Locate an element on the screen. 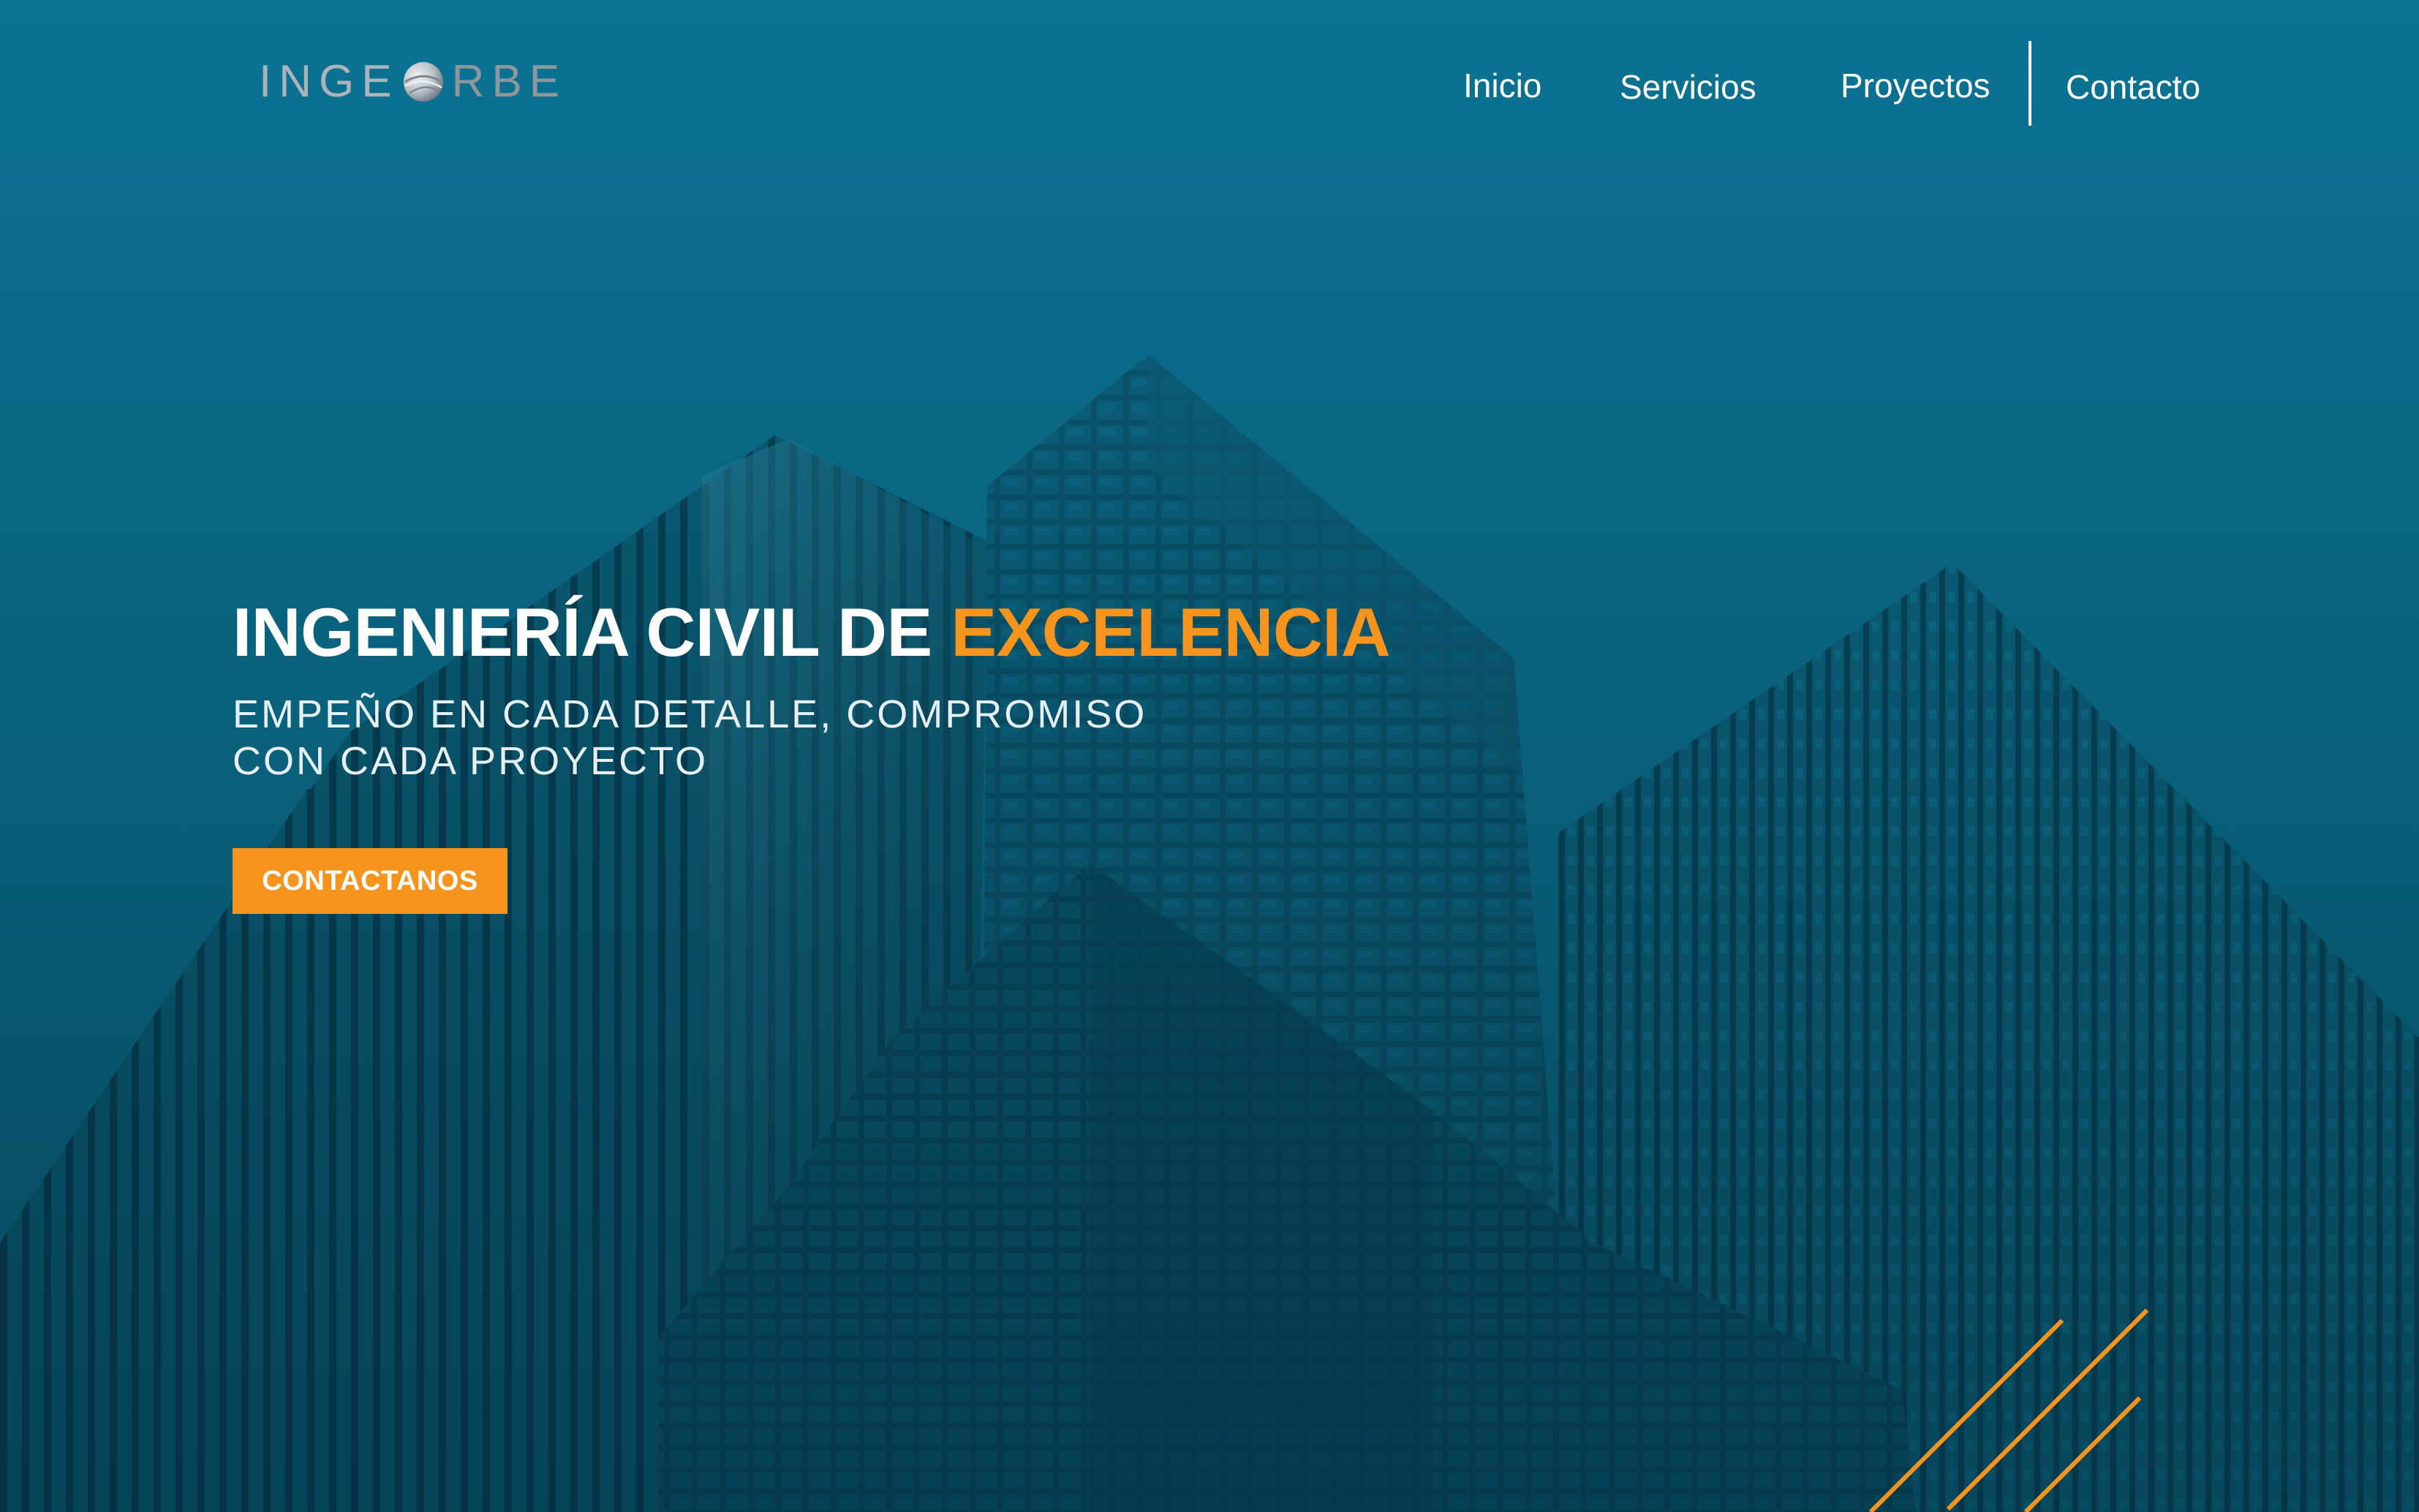  hero-title: INGENIERÍA CIVIL DE EXCELENCIA is located at coordinates (812, 632).